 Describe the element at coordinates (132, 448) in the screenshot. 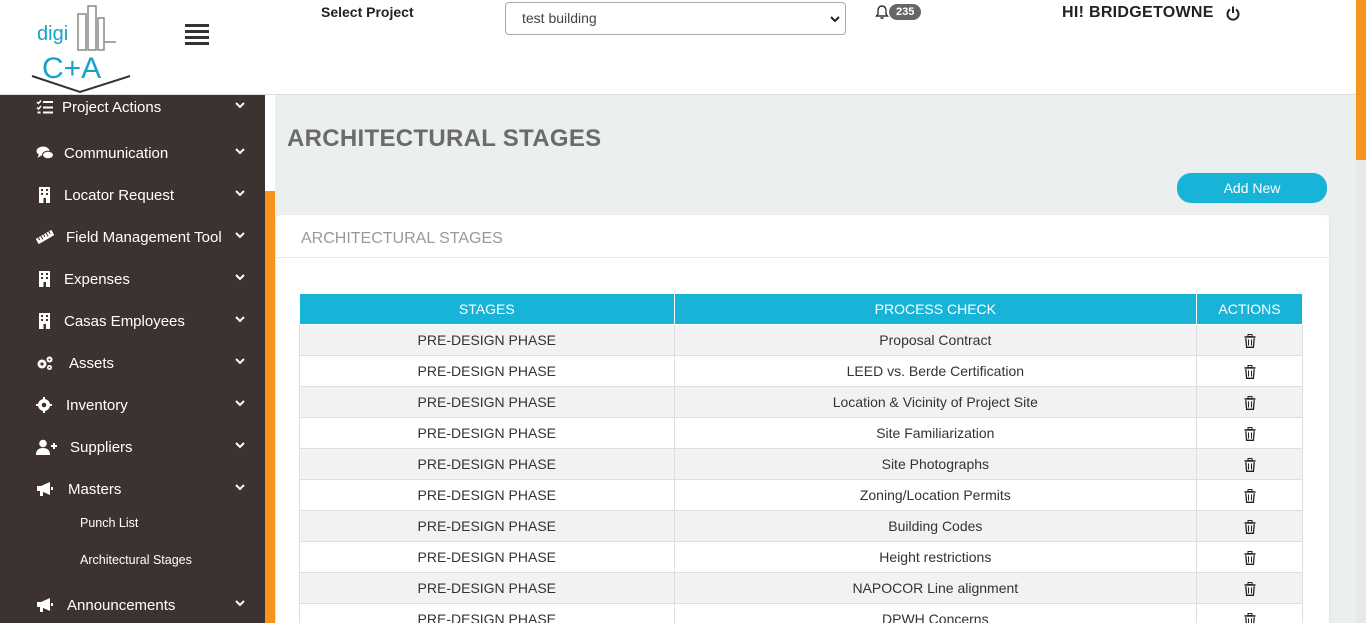

I see `sidebar-item-suppliers: Suppliers` at that location.